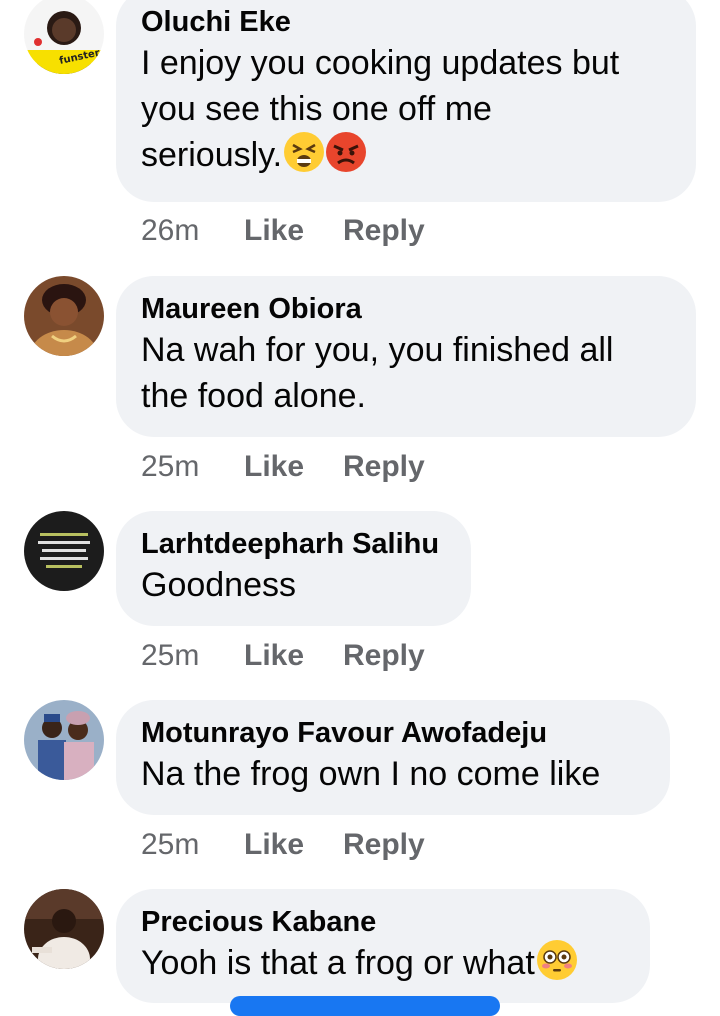 The width and height of the screenshot is (720, 1016). What do you see at coordinates (212, 155) in the screenshot?
I see `comment-line-text: seriously.` at bounding box center [212, 155].